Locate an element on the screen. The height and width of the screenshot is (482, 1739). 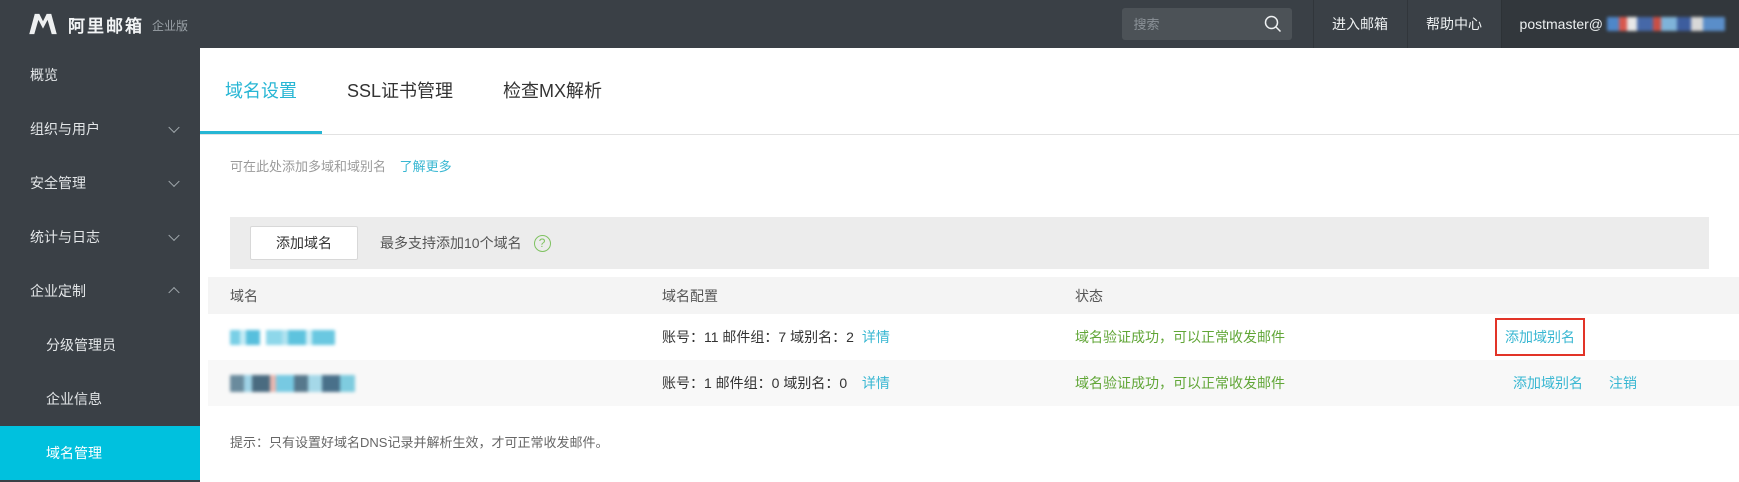
domain-config-summary: 账号：1 邮件组：0 域别名：0 is located at coordinates (755, 383).